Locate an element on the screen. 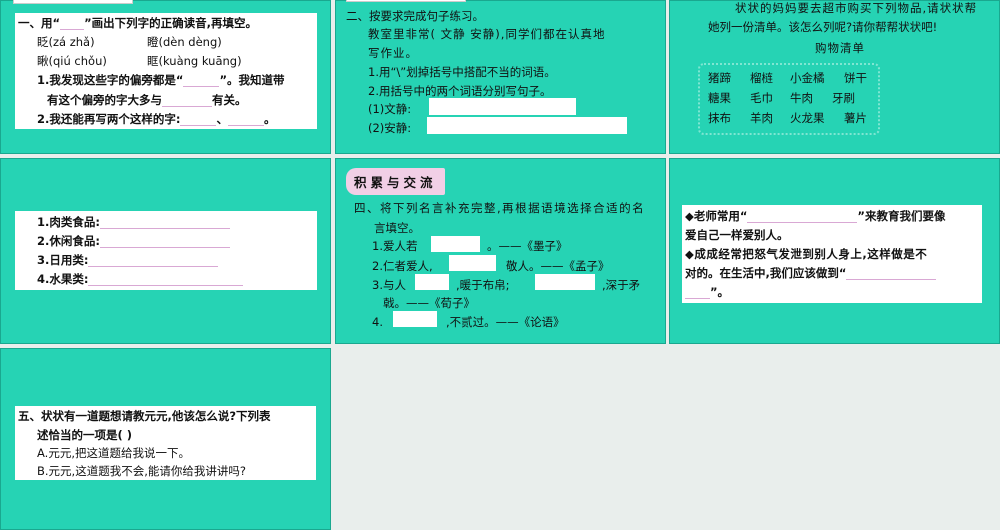  question-title-cont: 述恰当的一项是( ) is located at coordinates (85, 435).